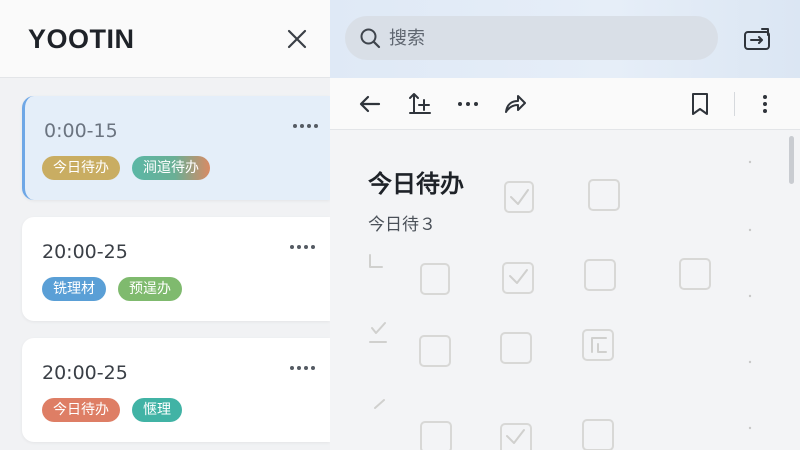  Describe the element at coordinates (74, 289) in the screenshot. I see `tag: 铣理材` at that location.